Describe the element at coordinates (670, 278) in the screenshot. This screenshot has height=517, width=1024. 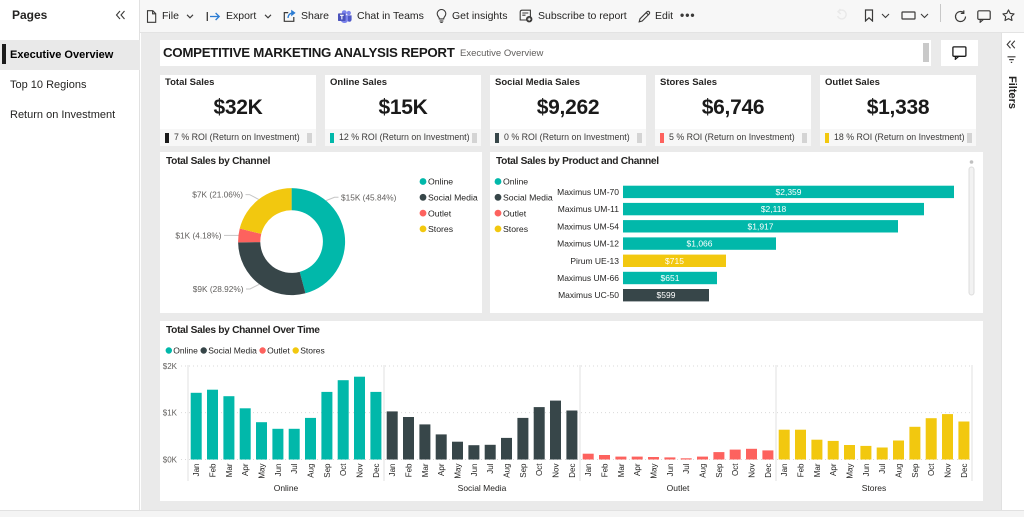
I see `svg-text: $651` at that location.